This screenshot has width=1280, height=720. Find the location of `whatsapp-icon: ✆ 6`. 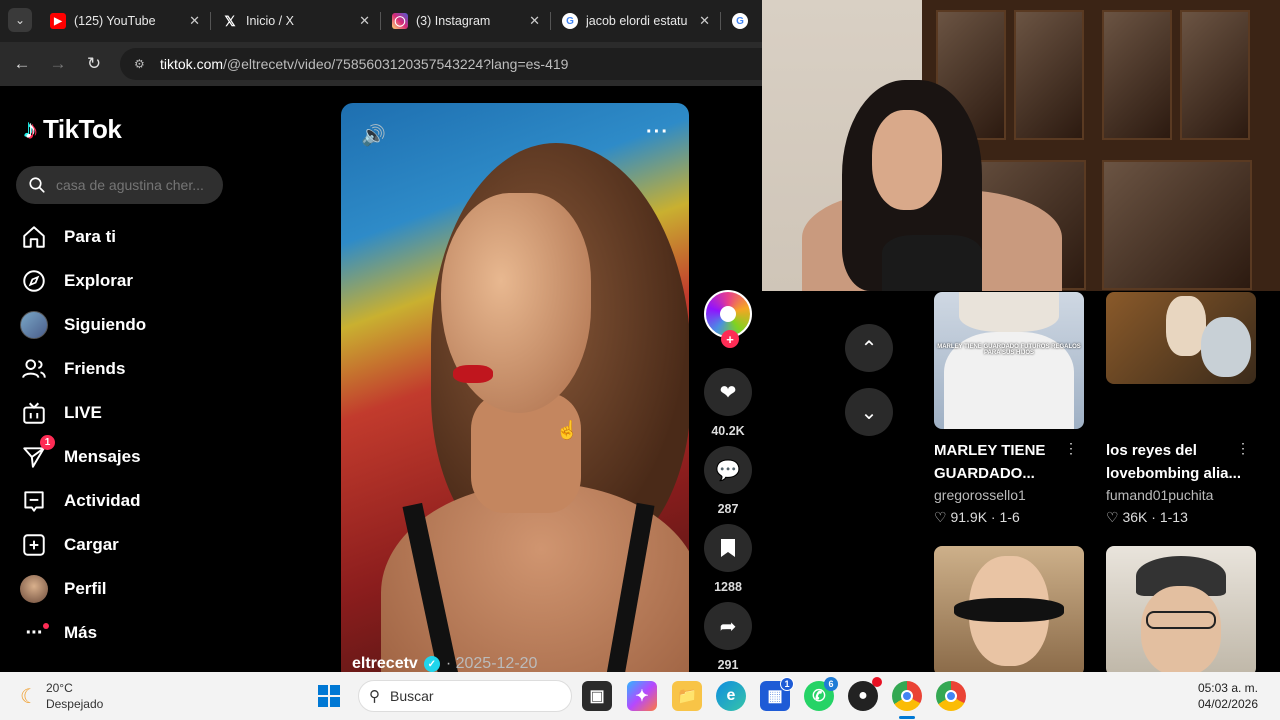

whatsapp-icon: ✆ 6 is located at coordinates (821, 694).